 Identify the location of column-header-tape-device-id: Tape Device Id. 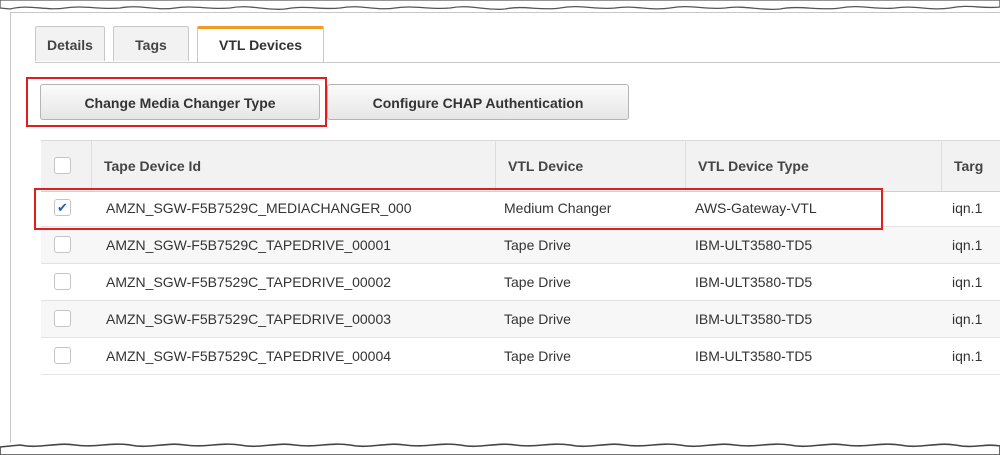
(293, 166).